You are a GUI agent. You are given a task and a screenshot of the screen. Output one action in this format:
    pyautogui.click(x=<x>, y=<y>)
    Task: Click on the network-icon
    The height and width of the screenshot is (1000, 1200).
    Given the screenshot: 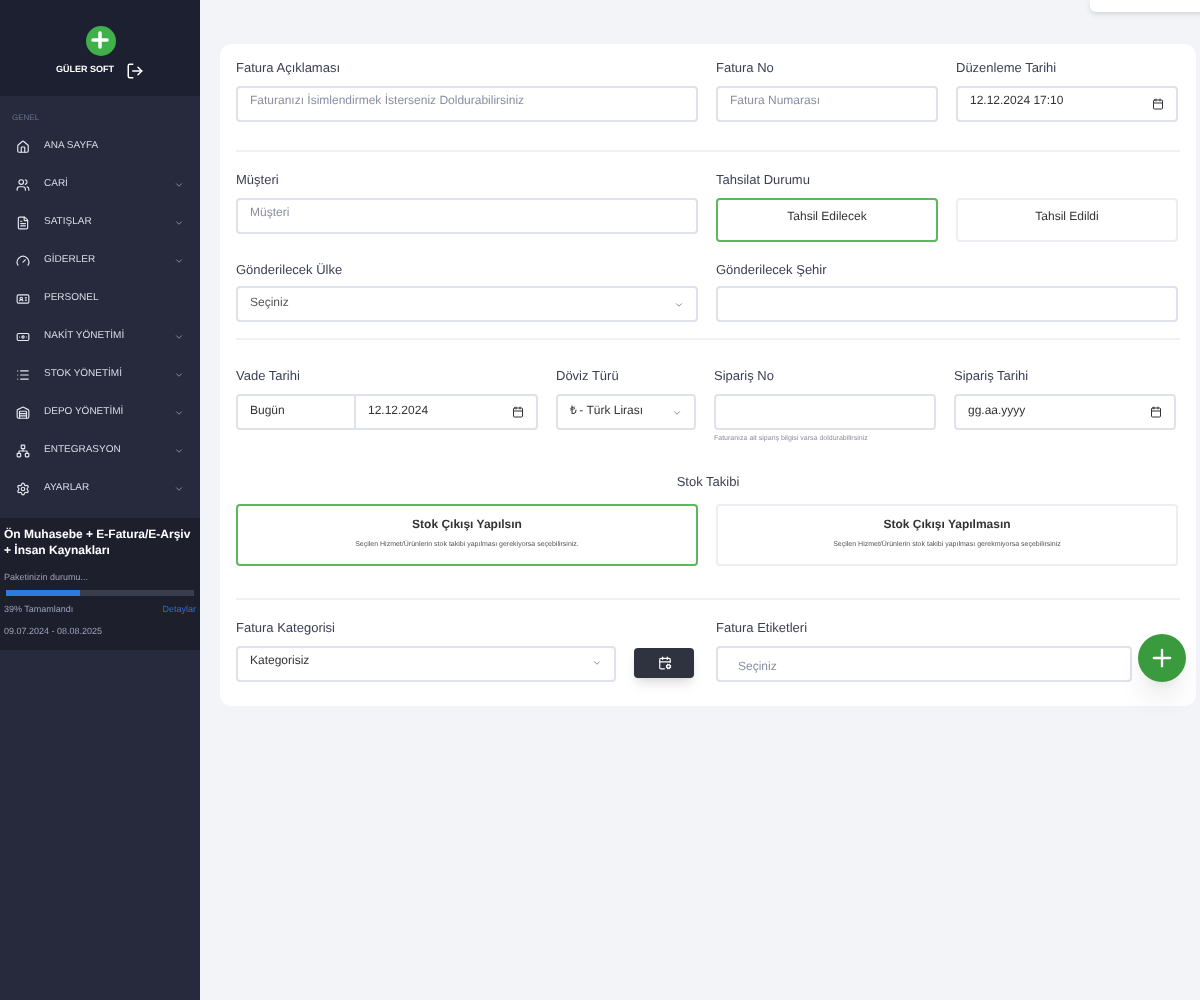 What is the action you would take?
    pyautogui.click(x=23, y=451)
    